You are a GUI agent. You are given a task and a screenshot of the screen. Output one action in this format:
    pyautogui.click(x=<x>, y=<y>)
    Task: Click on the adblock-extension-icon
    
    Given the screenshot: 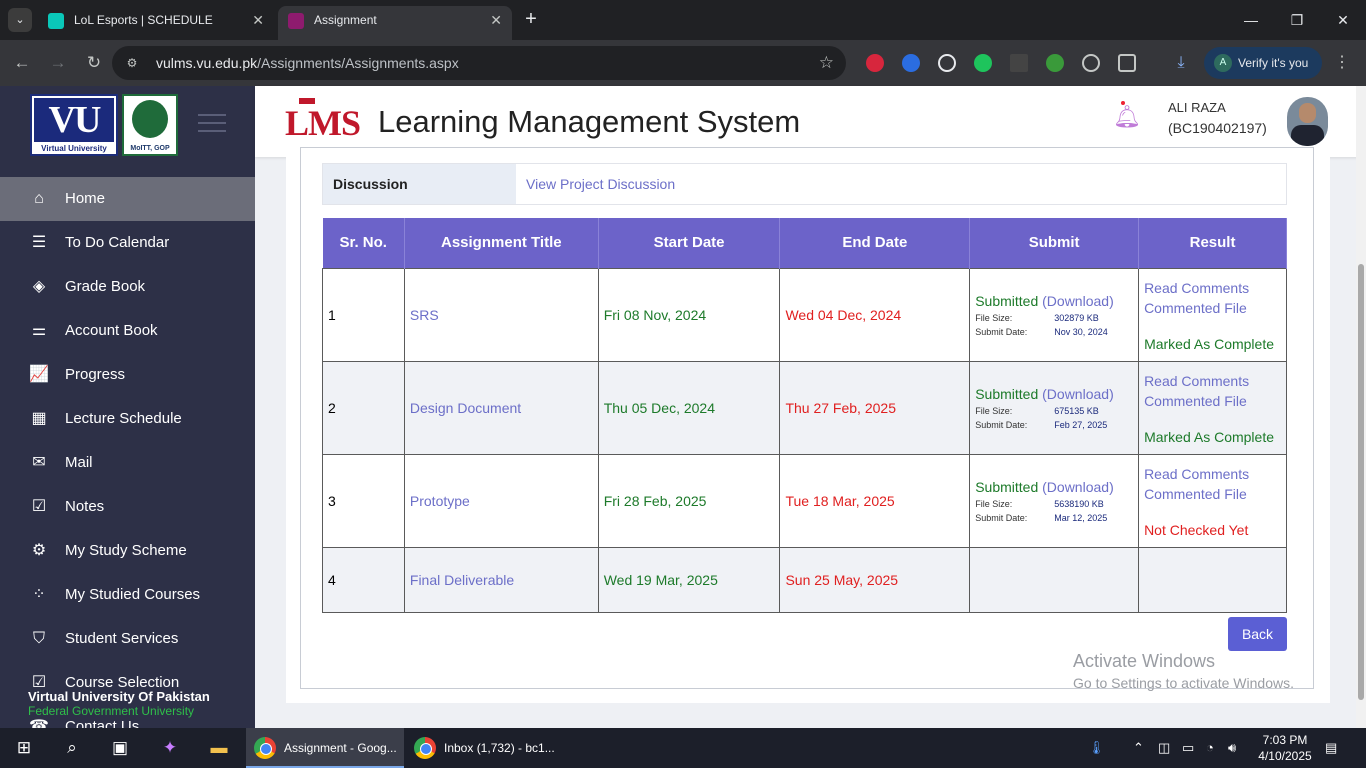 What is the action you would take?
    pyautogui.click(x=875, y=63)
    